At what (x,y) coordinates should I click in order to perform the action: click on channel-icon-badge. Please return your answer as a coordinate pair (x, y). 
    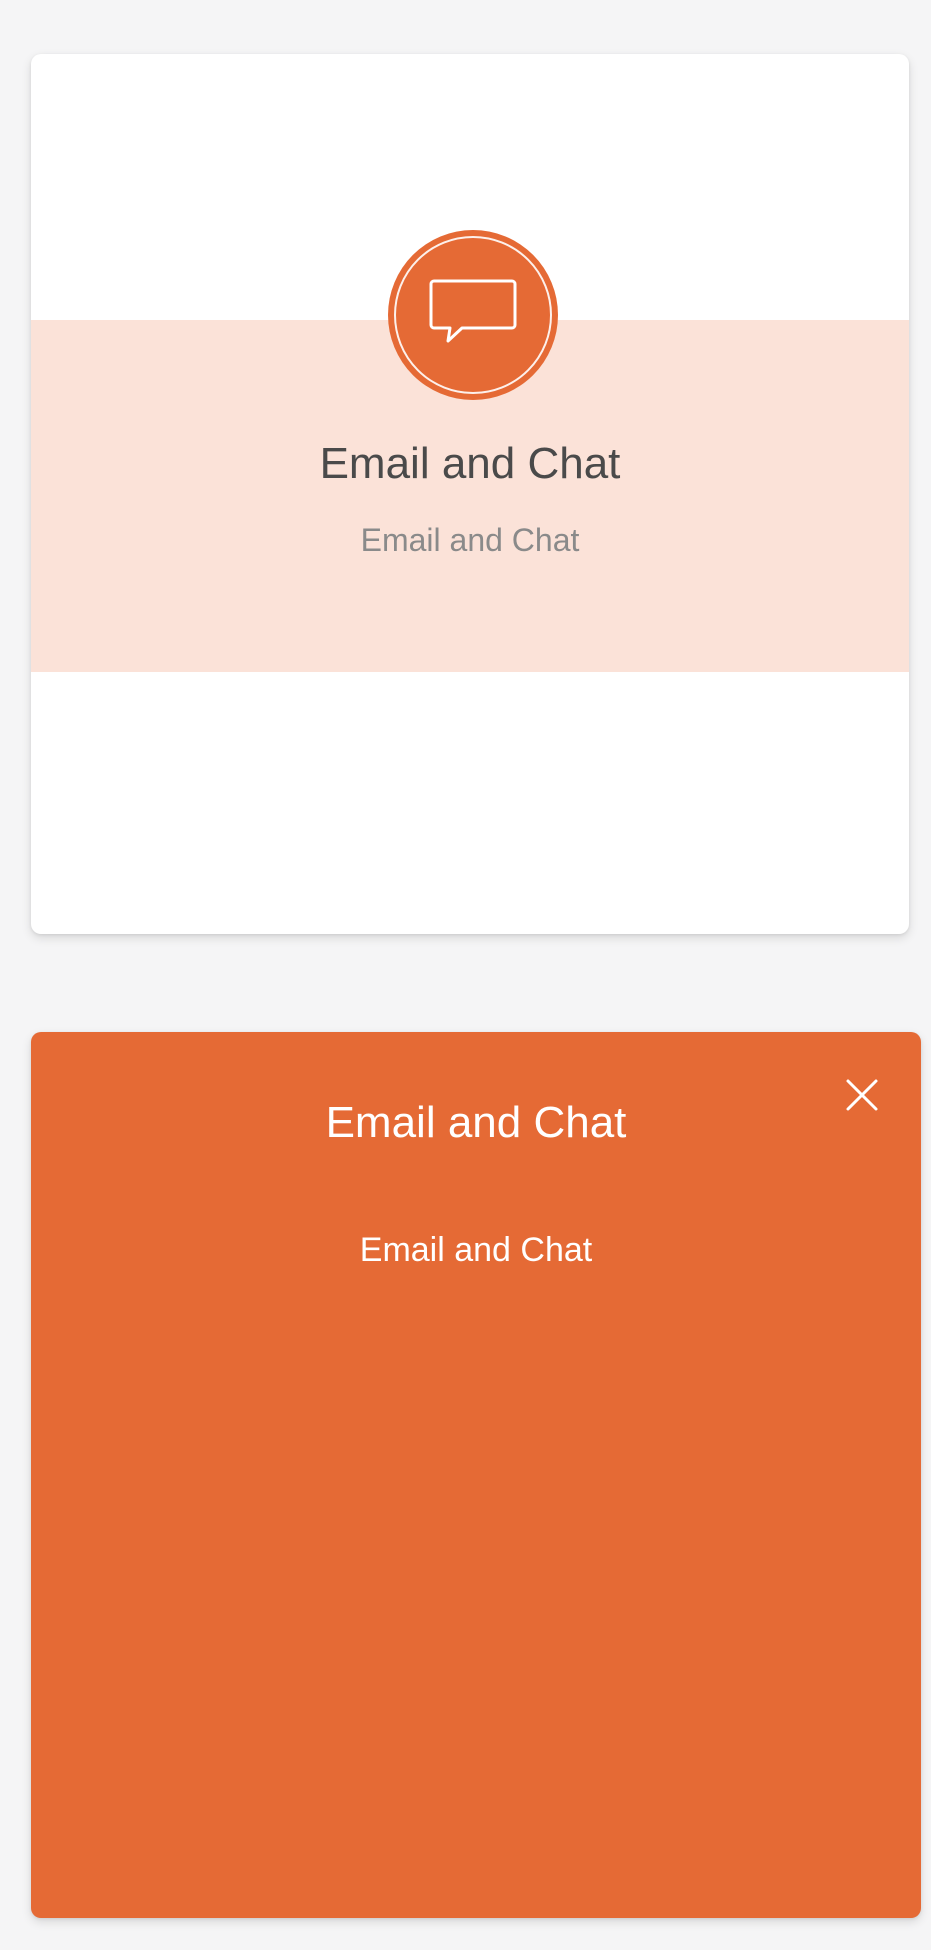
    Looking at the image, I should click on (473, 315).